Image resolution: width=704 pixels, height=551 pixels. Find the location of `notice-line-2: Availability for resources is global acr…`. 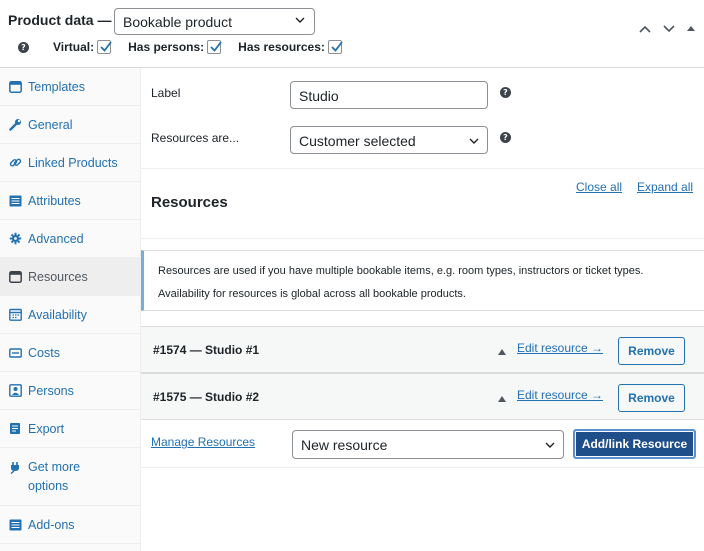

notice-line-2: Availability for resources is global acr… is located at coordinates (312, 294).